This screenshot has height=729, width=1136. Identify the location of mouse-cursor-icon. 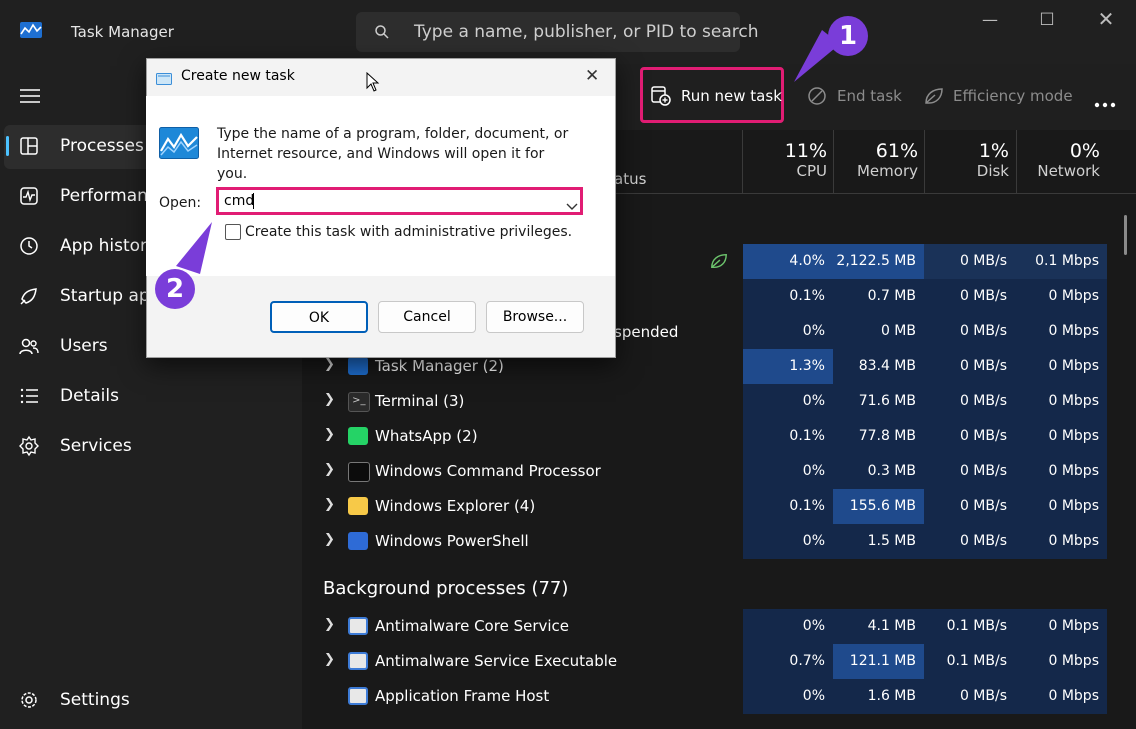
(373, 83).